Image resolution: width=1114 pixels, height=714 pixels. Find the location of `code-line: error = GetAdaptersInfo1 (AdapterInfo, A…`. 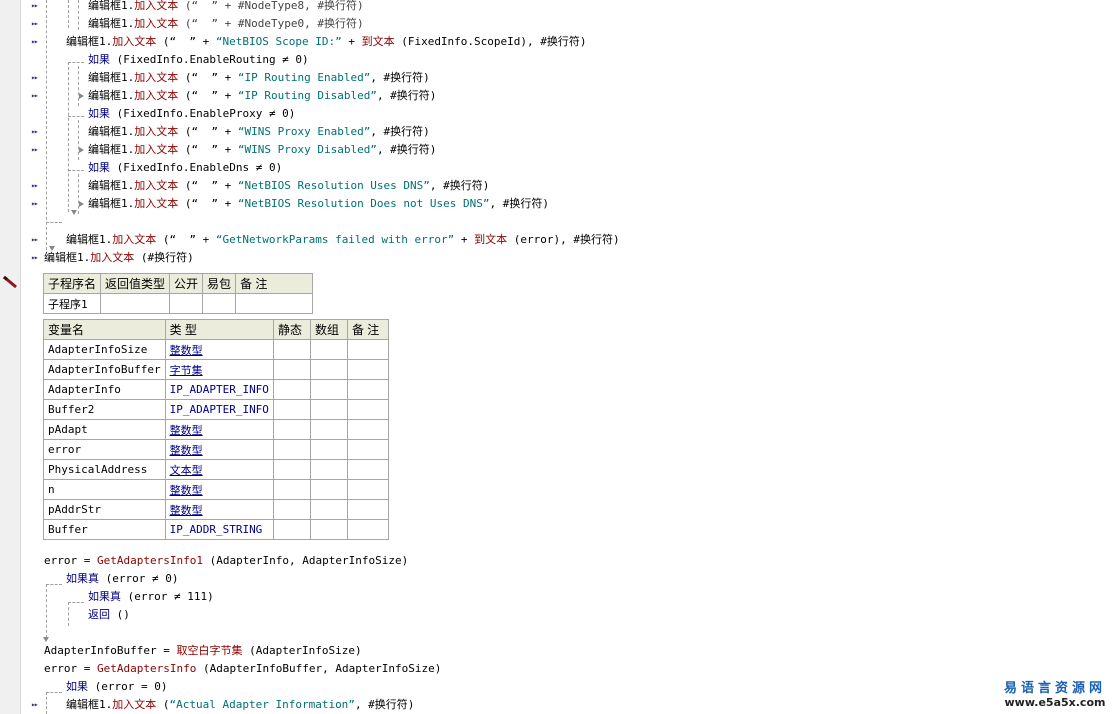

code-line: error = GetAdaptersInfo1 (AdapterInfo, A… is located at coordinates (226, 561).